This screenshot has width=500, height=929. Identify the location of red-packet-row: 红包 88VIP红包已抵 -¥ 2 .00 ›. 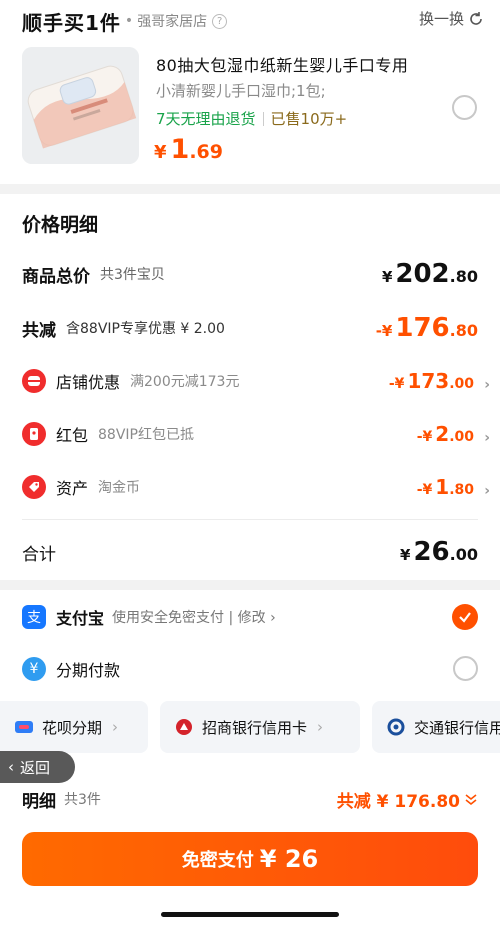
(256, 434).